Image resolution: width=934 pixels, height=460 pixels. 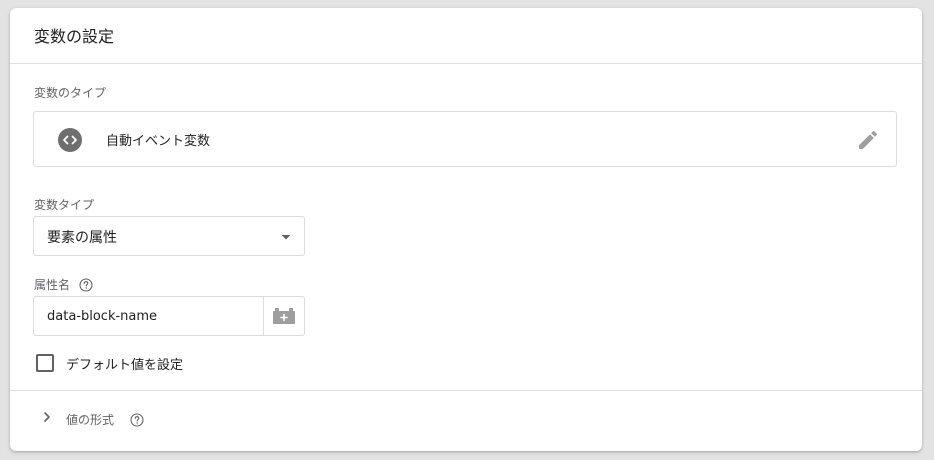 What do you see at coordinates (158, 141) in the screenshot?
I see `variable-type-name: 自動イベント変数` at bounding box center [158, 141].